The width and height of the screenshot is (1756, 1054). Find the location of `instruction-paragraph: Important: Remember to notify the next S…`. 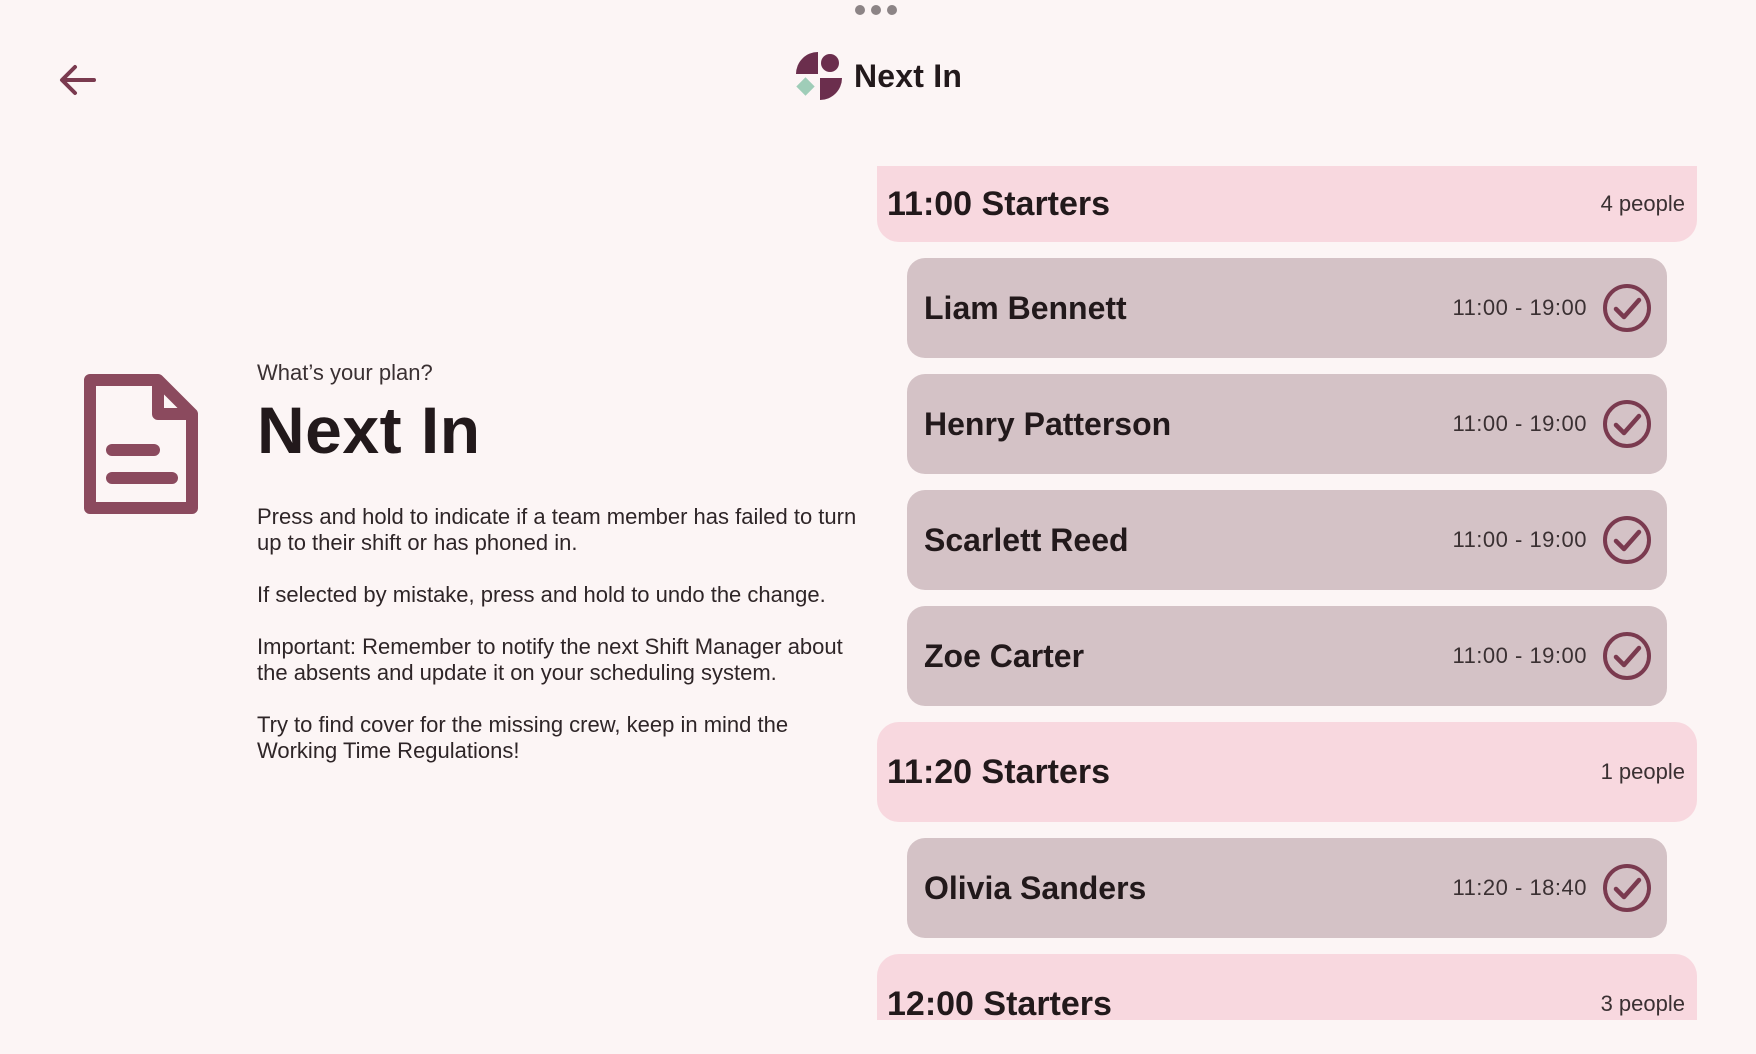

instruction-paragraph: Important: Remember to notify the next S… is located at coordinates (550, 659).